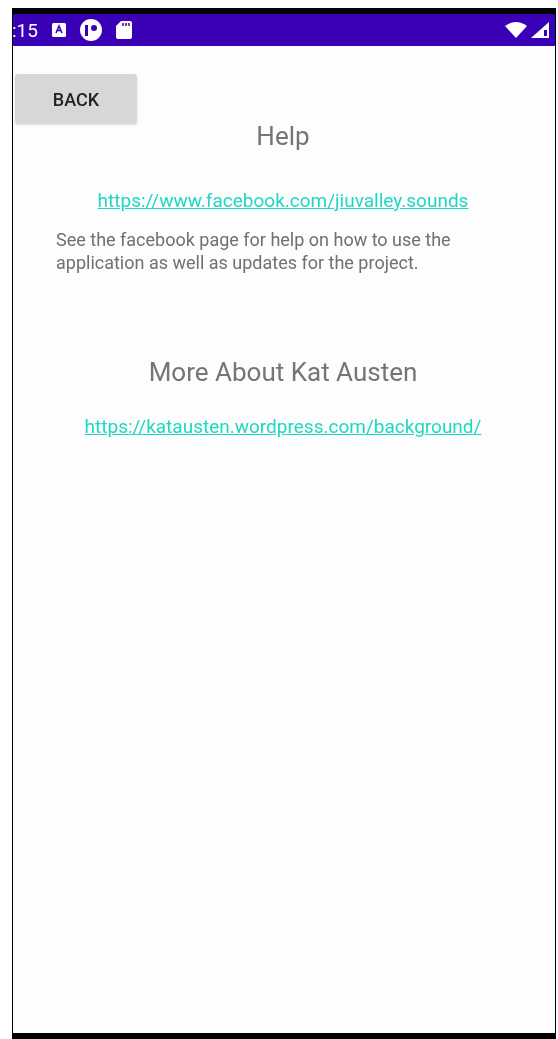 This screenshot has height=1039, width=558. I want to click on help-description: See the facebook page for help on how to use the application as well as updates for the project., so click(254, 251).